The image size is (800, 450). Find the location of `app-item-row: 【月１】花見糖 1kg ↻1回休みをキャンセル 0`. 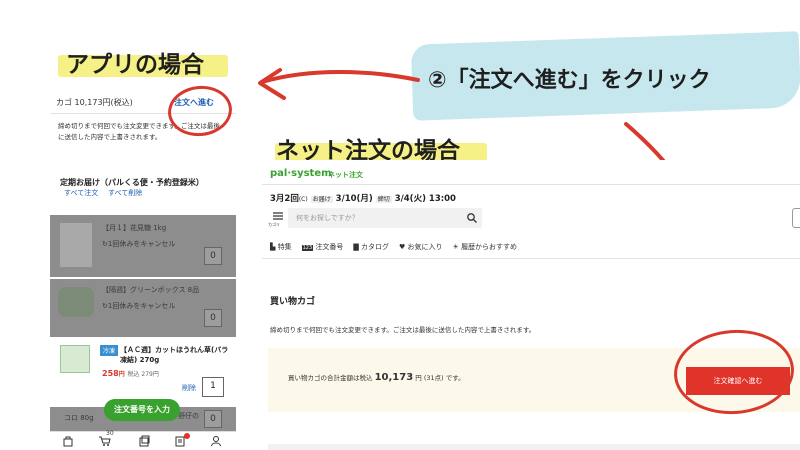

app-item-row: 【月１】花見糖 1kg ↻1回休みをキャンセル 0 is located at coordinates (143, 246).